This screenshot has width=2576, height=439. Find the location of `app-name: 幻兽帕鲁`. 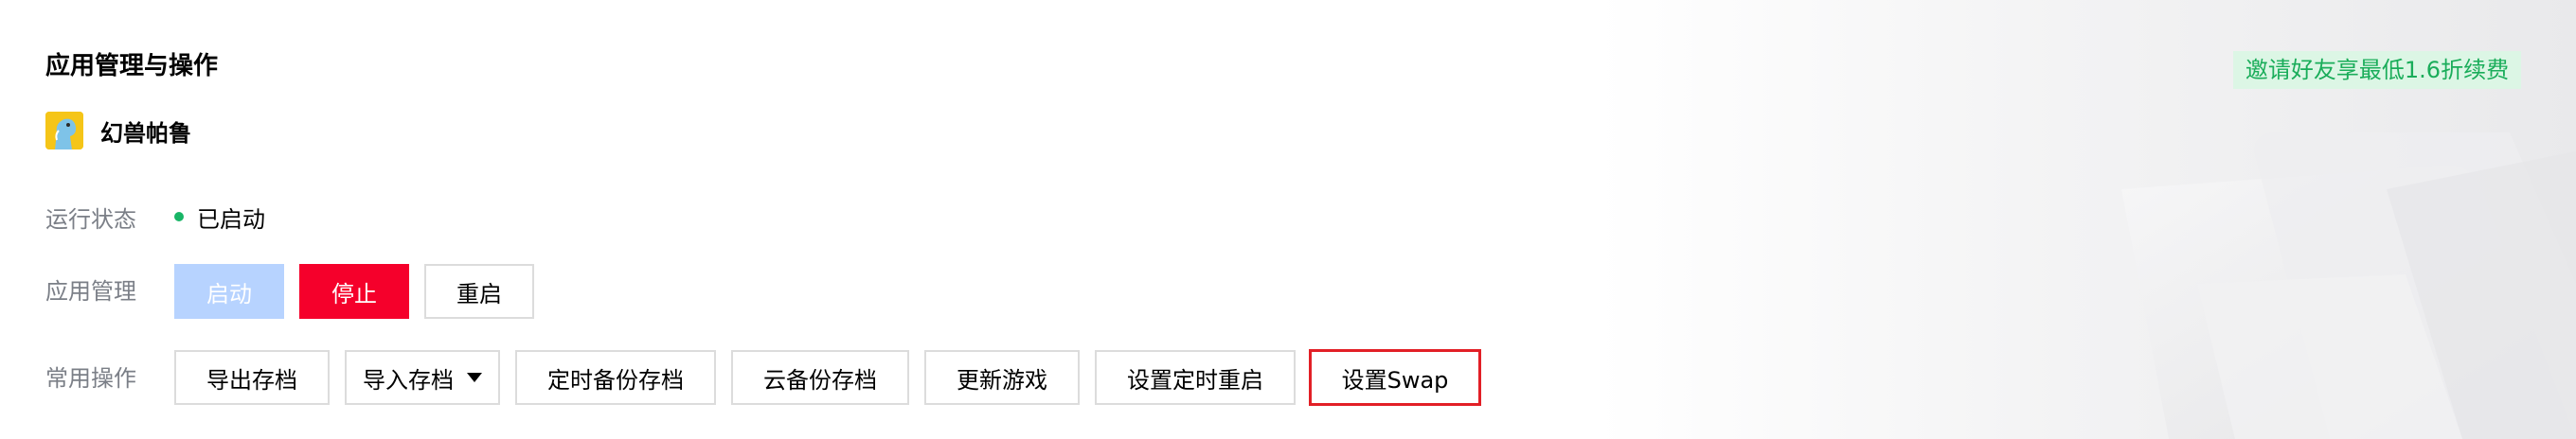

app-name: 幻兽帕鲁 is located at coordinates (145, 133).